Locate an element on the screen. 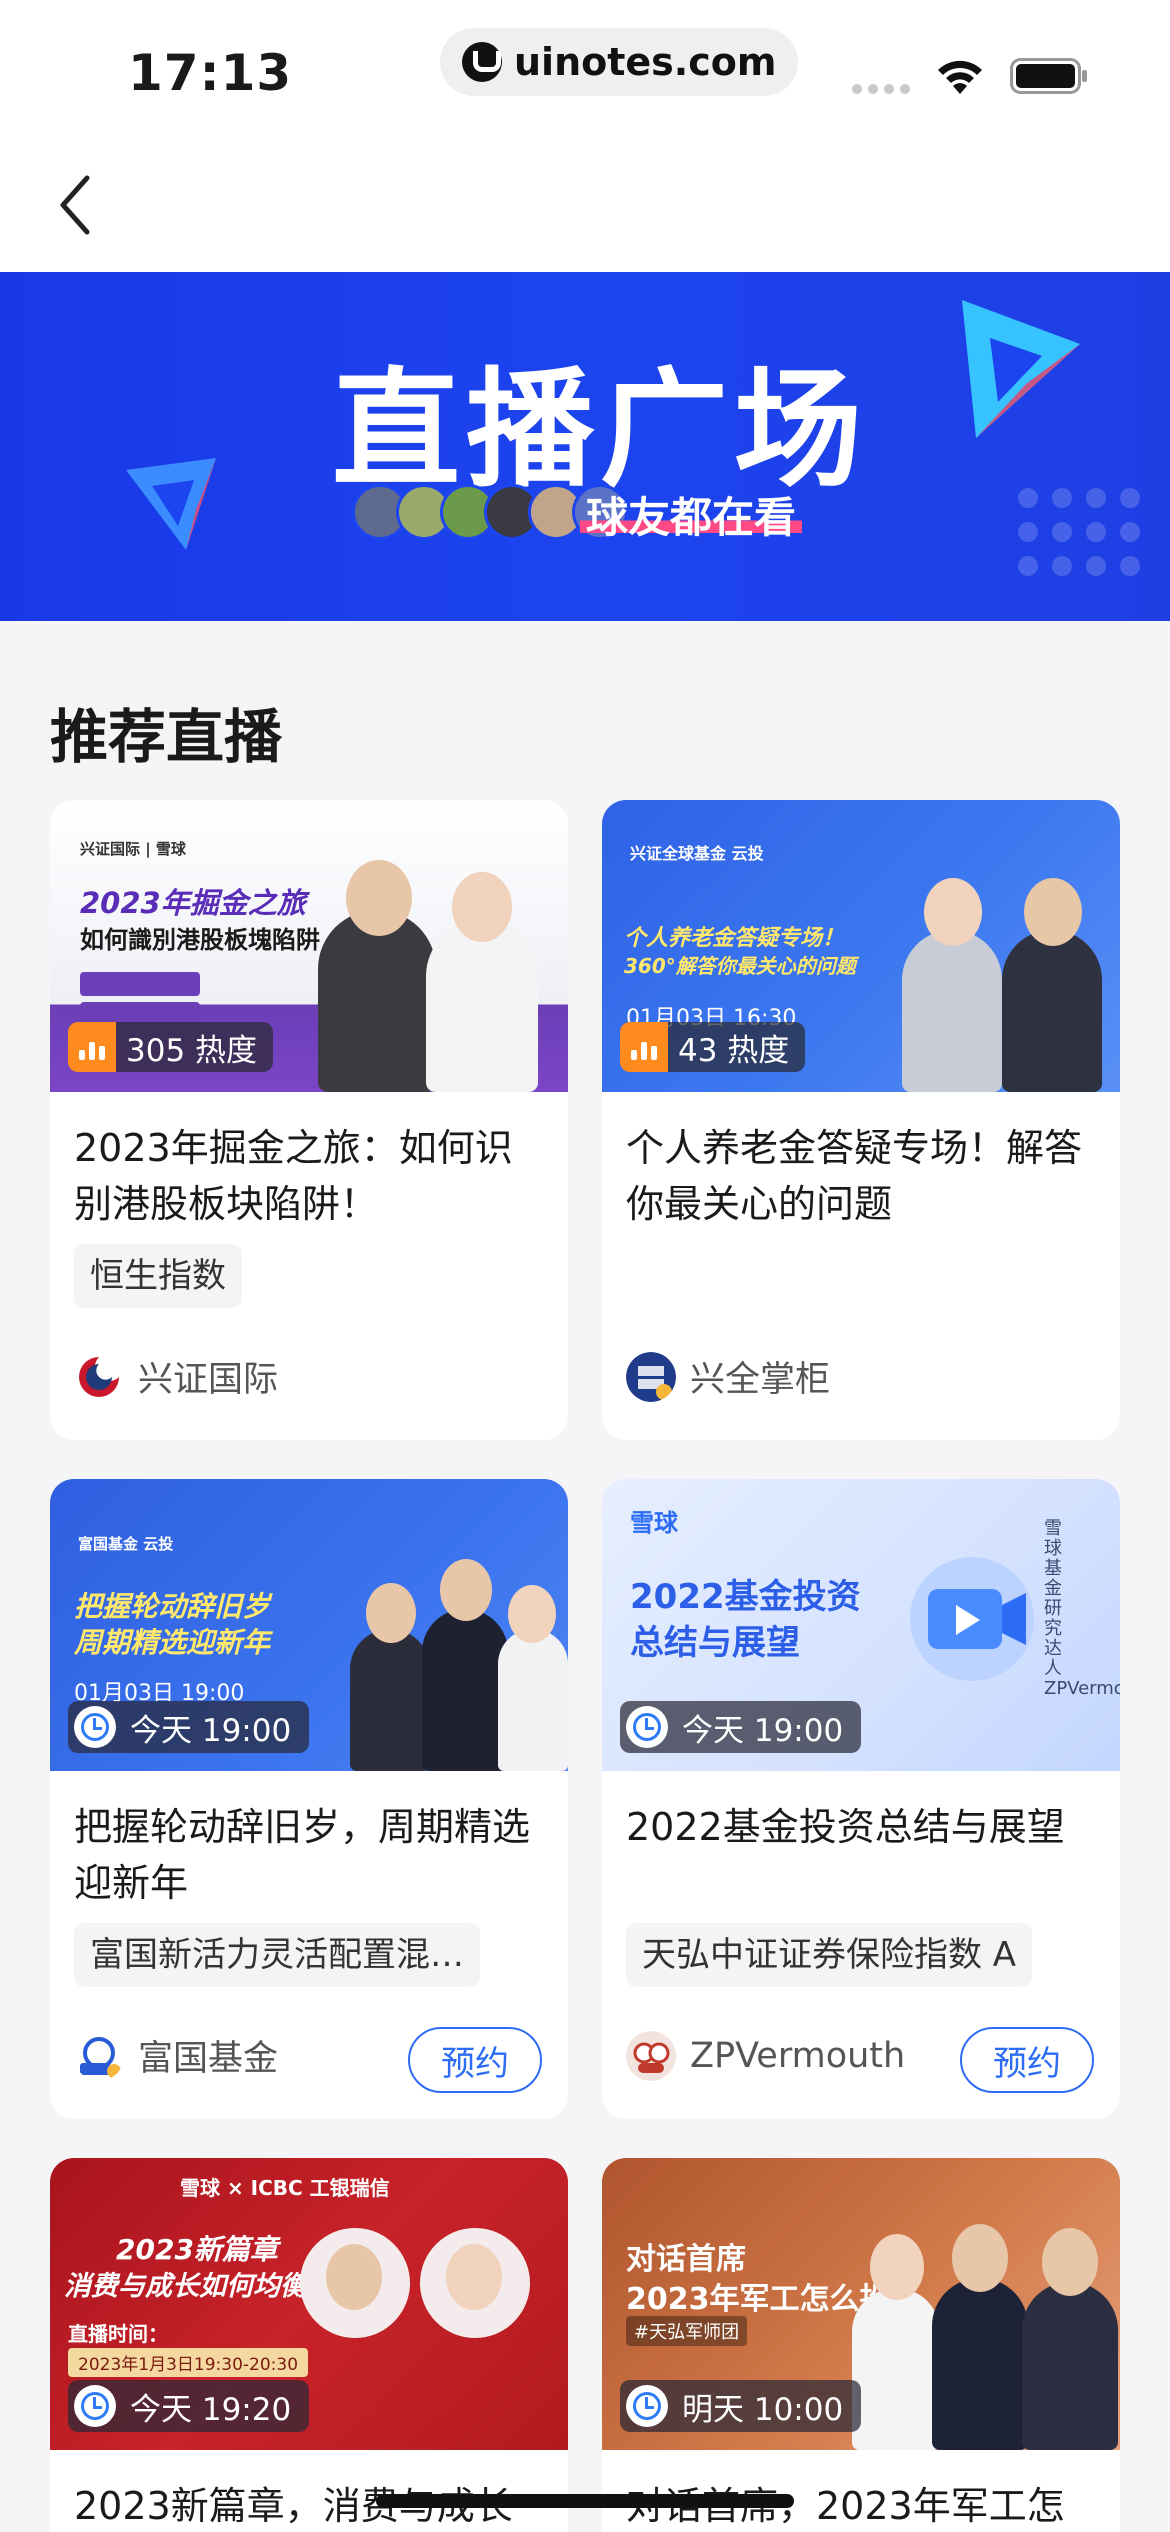 The image size is (1170, 2532). card-title: 把握轮动辞旧岁，周期精选迎新年 is located at coordinates (302, 1855).